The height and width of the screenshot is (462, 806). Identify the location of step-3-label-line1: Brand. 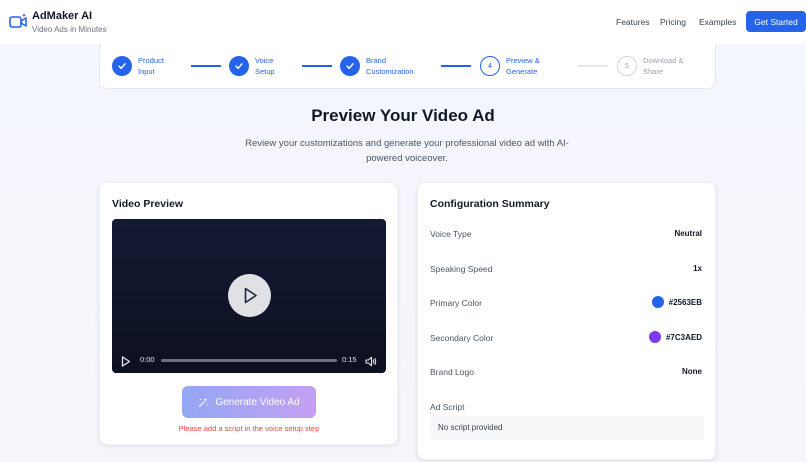
(376, 60).